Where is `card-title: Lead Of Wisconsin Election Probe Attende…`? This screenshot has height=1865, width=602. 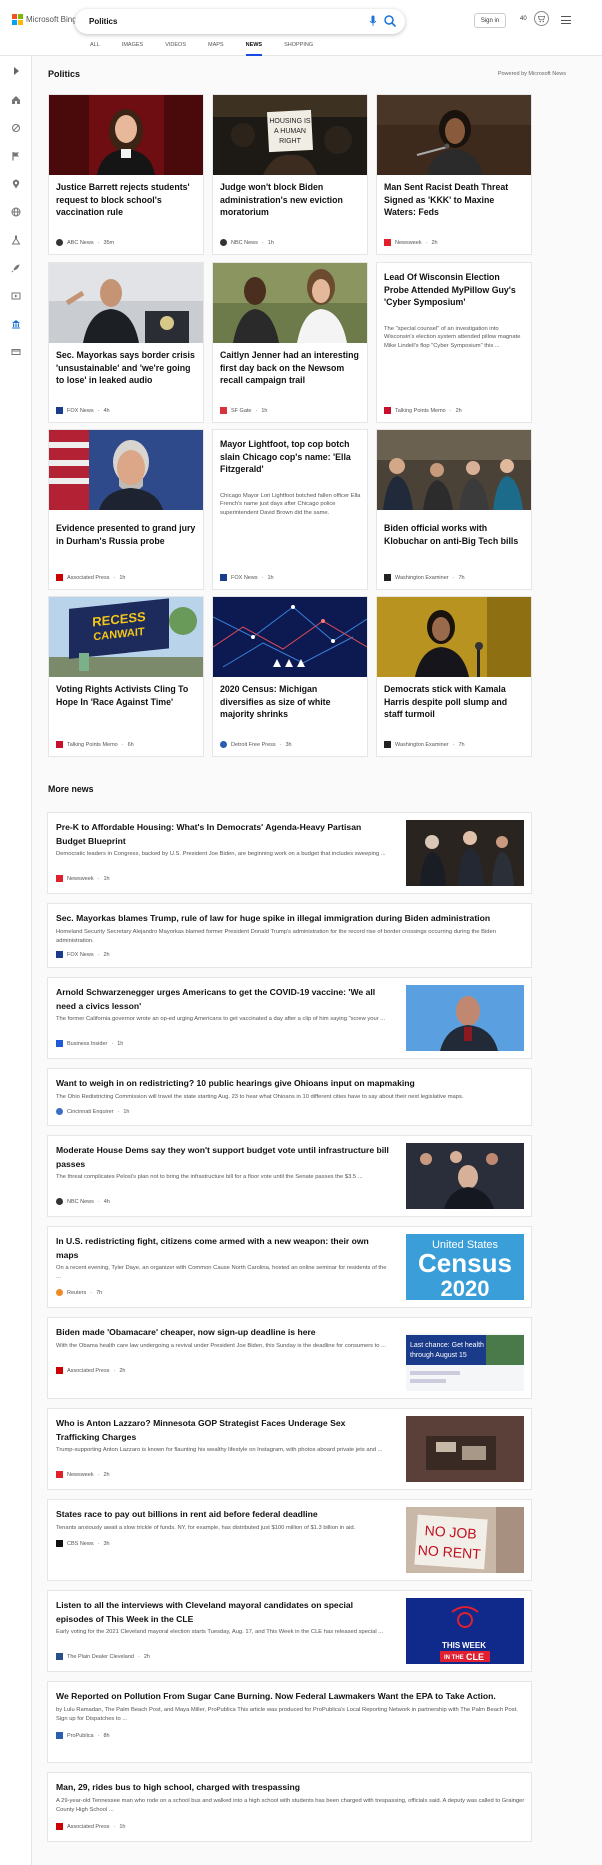 card-title: Lead Of Wisconsin Election Probe Attende… is located at coordinates (455, 290).